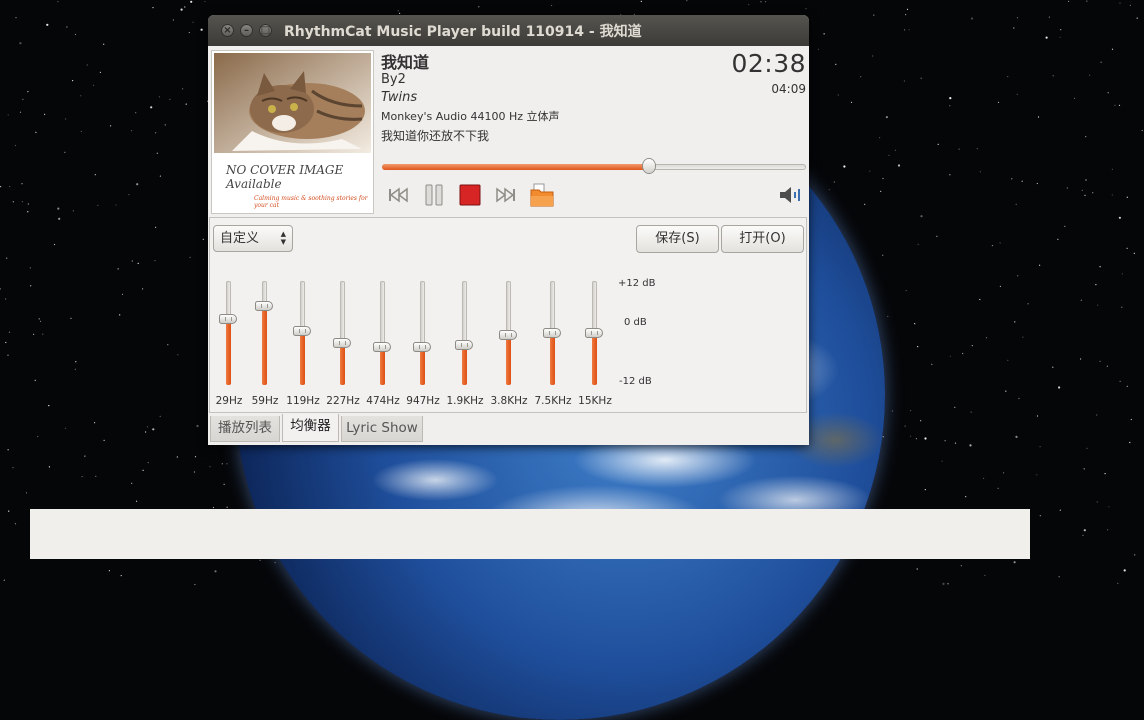 The width and height of the screenshot is (1144, 720). What do you see at coordinates (506, 195) in the screenshot?
I see `next-icon` at bounding box center [506, 195].